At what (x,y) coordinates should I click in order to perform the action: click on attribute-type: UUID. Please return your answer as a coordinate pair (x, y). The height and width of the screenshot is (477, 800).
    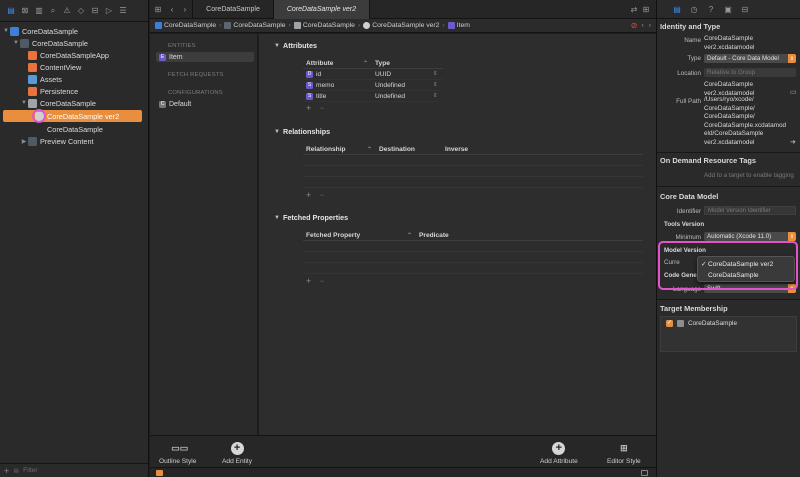
    Looking at the image, I should click on (404, 74).